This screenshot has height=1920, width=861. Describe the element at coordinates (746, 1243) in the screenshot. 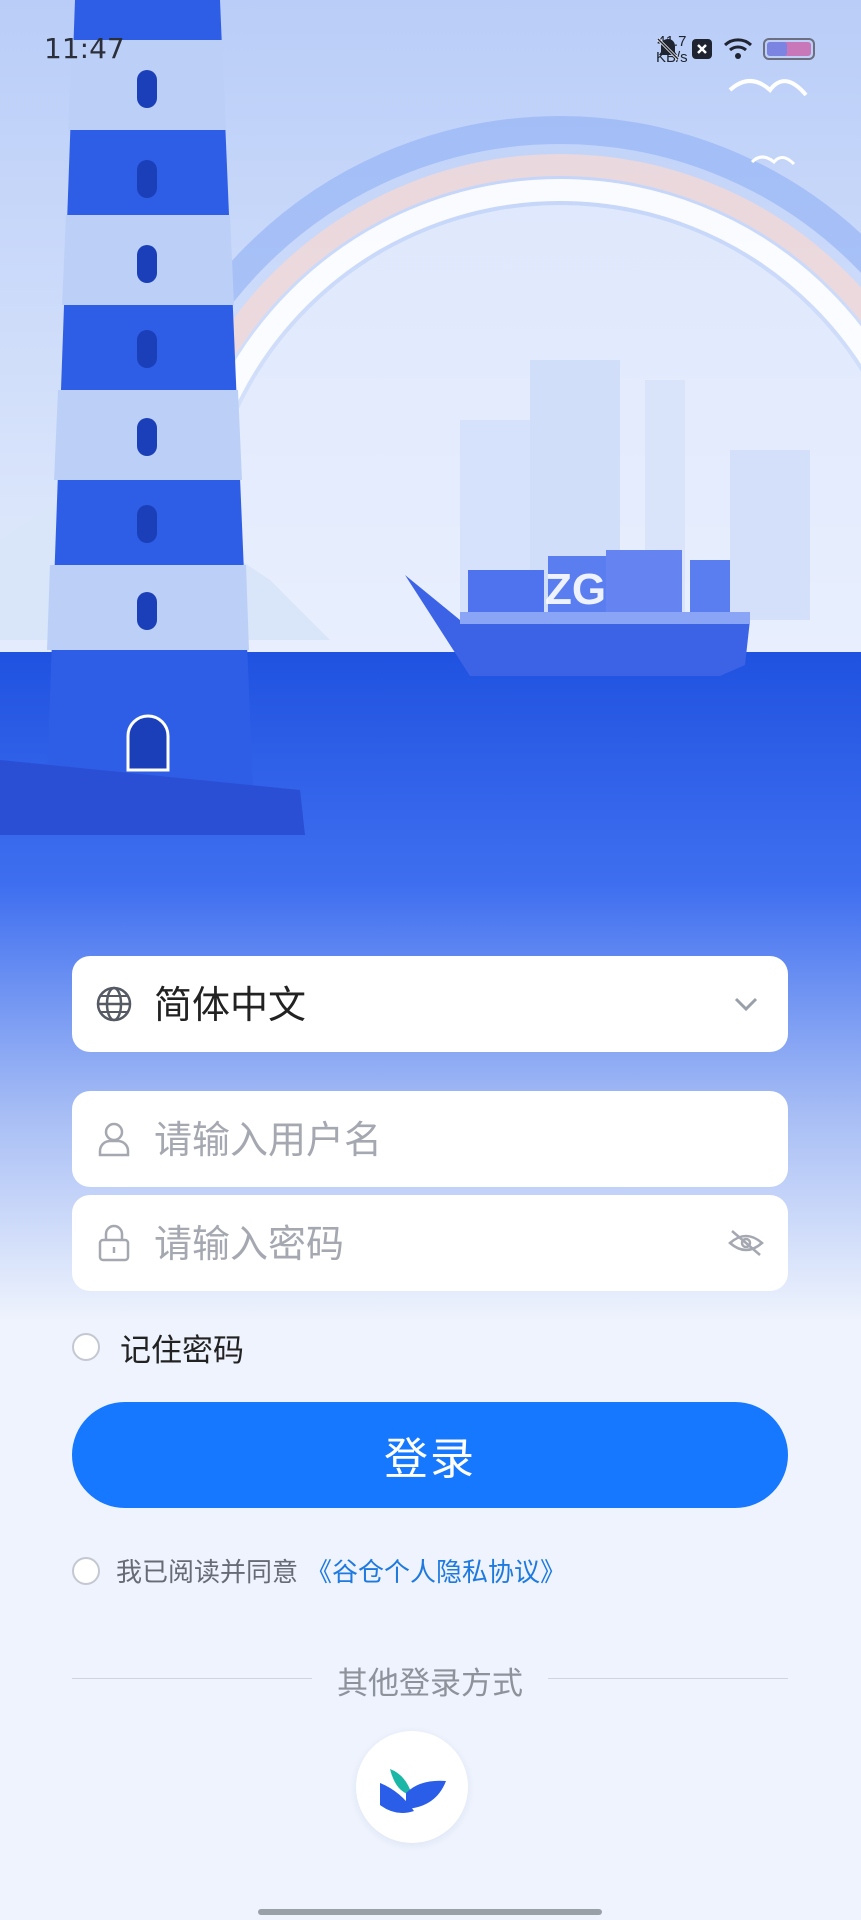

I see `eye-off-icon` at that location.